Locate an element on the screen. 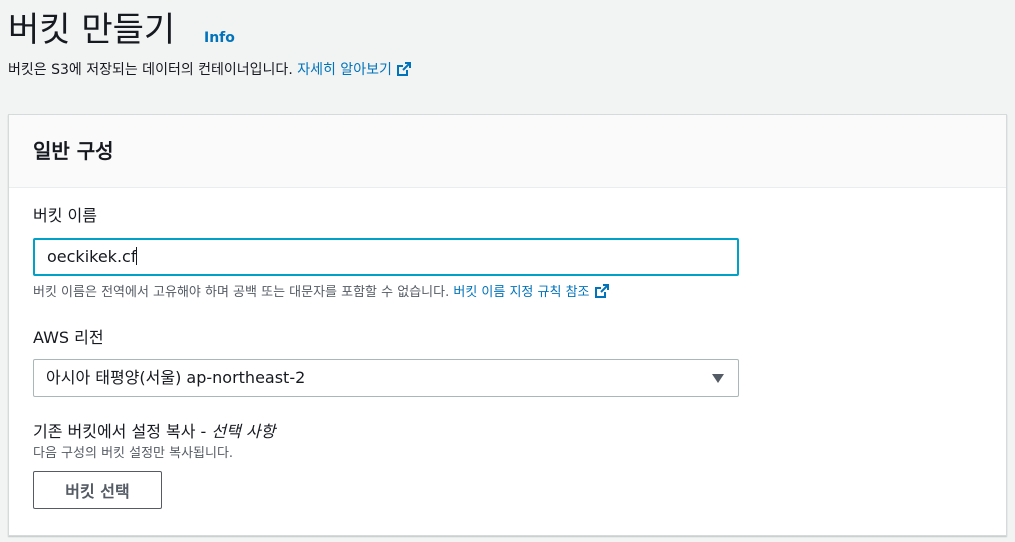  info-link: Info is located at coordinates (219, 38).